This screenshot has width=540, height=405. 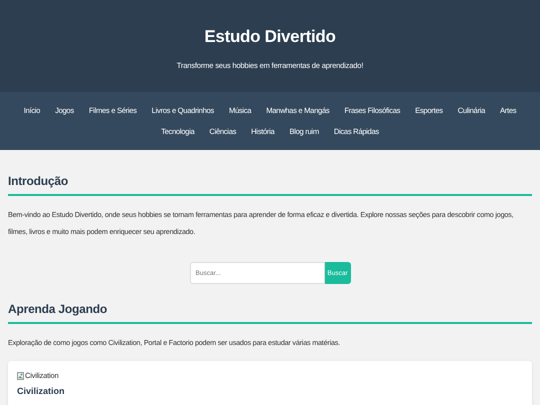 I want to click on card-title: Civilization, so click(x=41, y=391).